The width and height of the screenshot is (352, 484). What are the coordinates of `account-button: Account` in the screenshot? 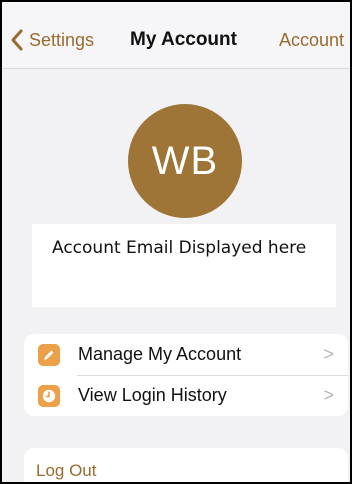 It's located at (311, 40).